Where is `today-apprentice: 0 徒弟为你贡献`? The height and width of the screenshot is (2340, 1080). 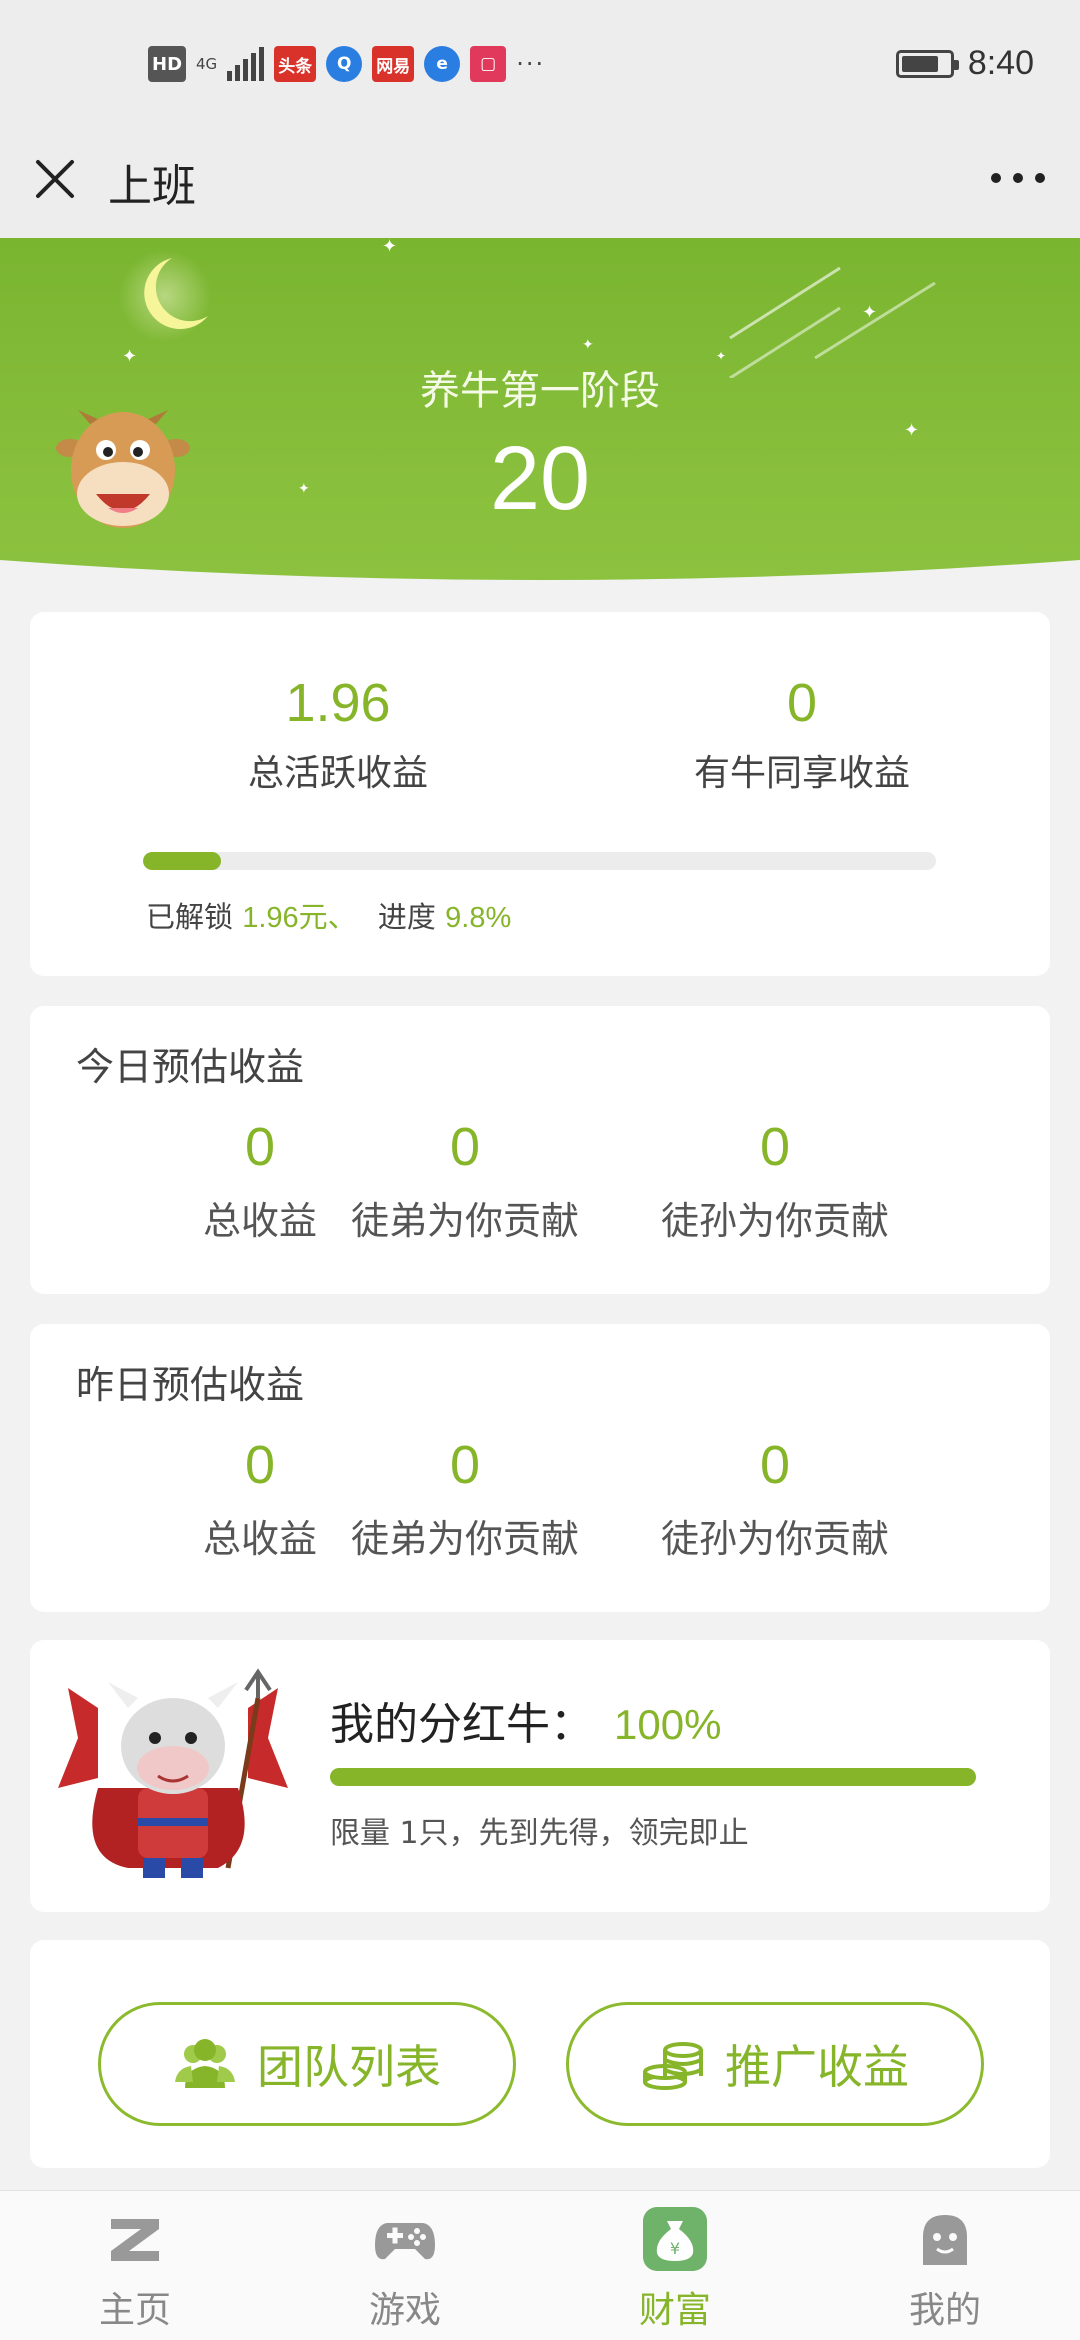
today-apprentice: 0 徒弟为你贡献 is located at coordinates (465, 1180).